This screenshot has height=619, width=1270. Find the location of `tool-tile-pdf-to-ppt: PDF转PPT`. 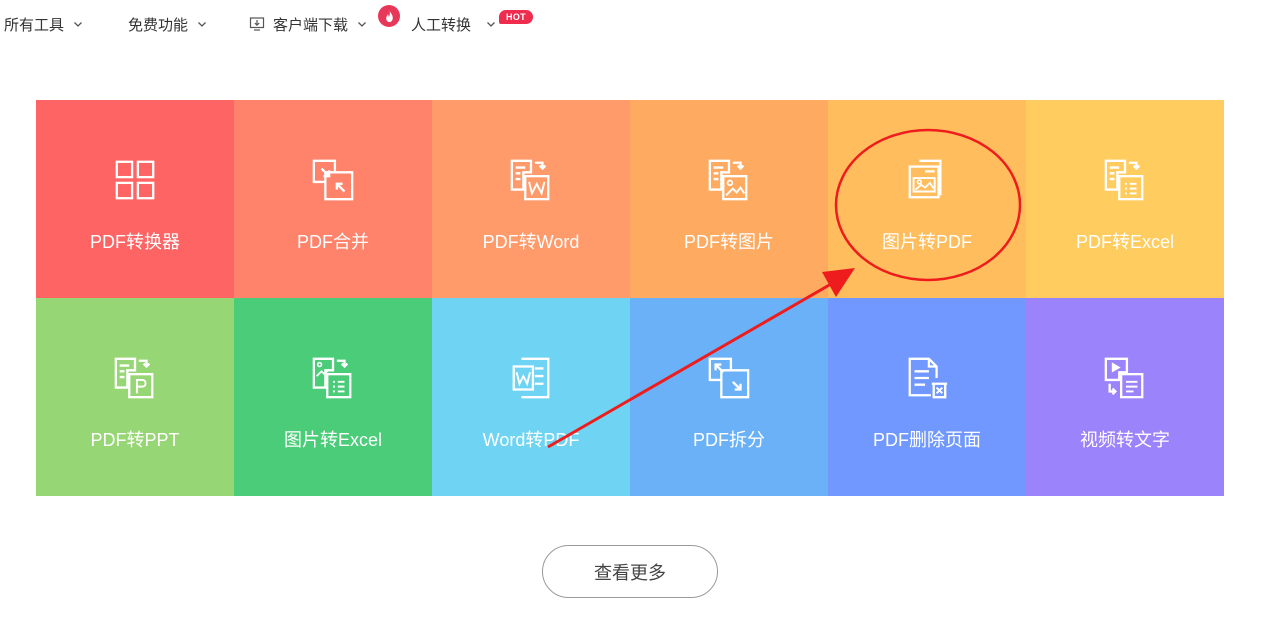

tool-tile-pdf-to-ppt: PDF转PPT is located at coordinates (135, 397).